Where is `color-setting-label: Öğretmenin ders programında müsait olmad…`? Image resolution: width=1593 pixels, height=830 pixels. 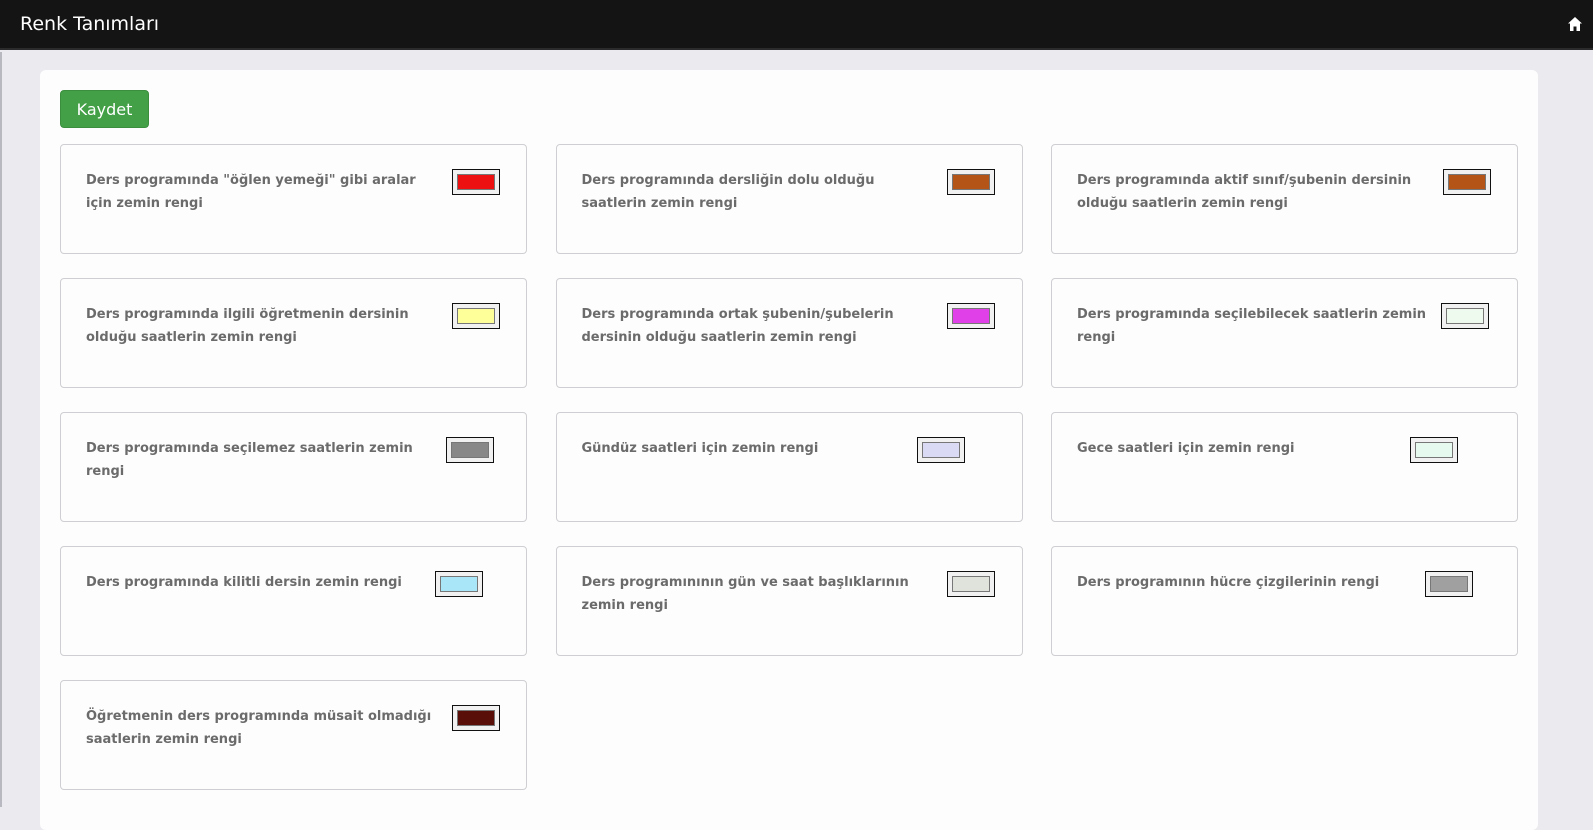
color-setting-label: Öğretmenin ders programında müsait olmad… is located at coordinates (259, 728).